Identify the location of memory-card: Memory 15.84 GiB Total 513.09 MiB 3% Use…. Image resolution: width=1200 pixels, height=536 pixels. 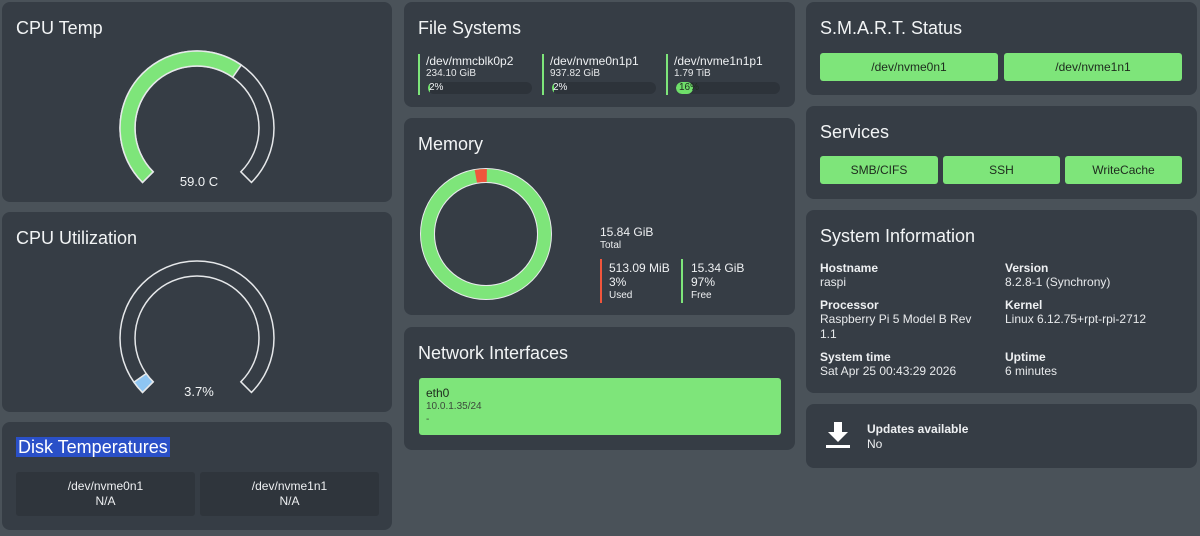
(599, 216).